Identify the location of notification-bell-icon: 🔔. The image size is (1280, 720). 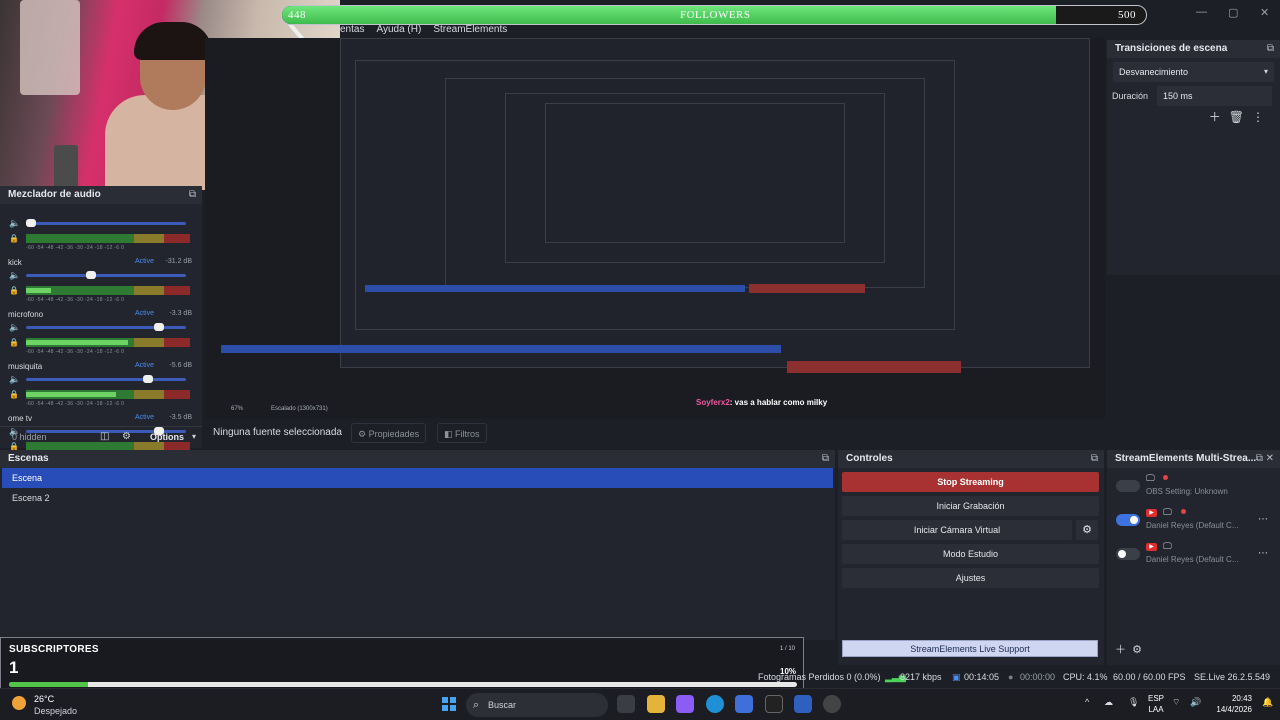
(1267, 702).